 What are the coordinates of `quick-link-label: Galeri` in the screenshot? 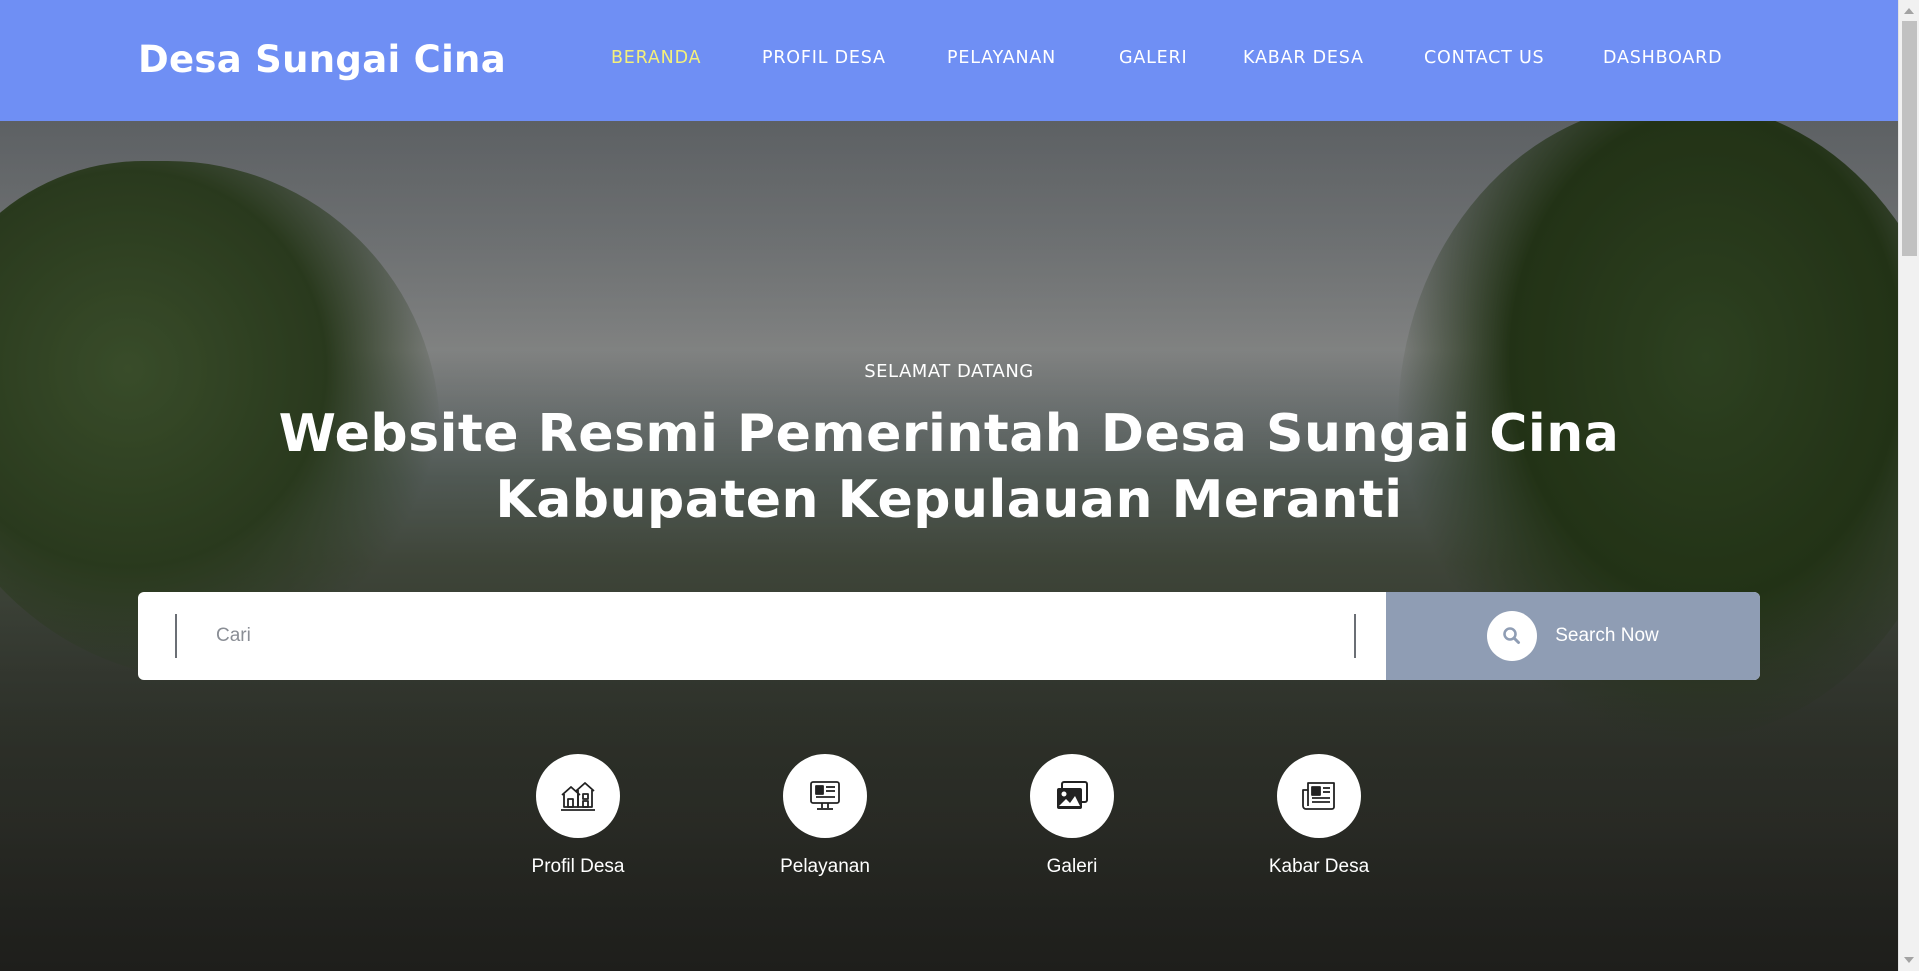 It's located at (1072, 866).